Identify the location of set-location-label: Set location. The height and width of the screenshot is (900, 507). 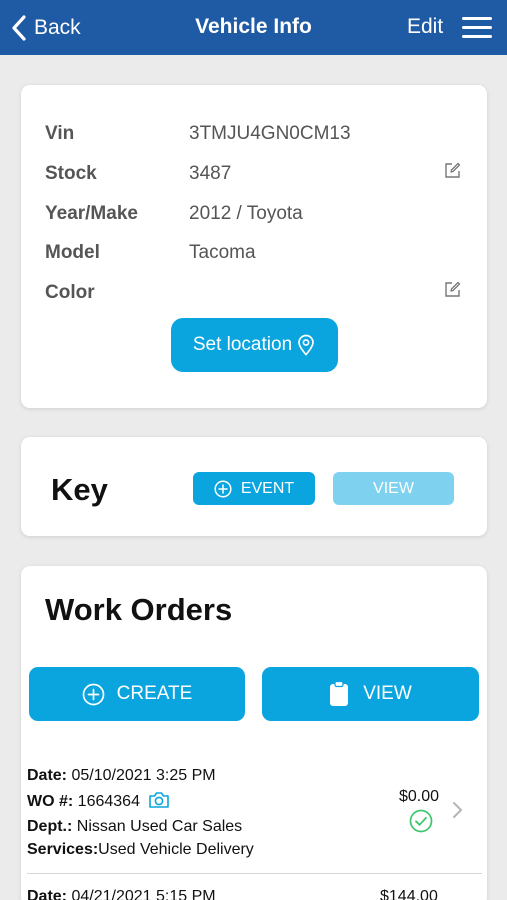
(242, 344).